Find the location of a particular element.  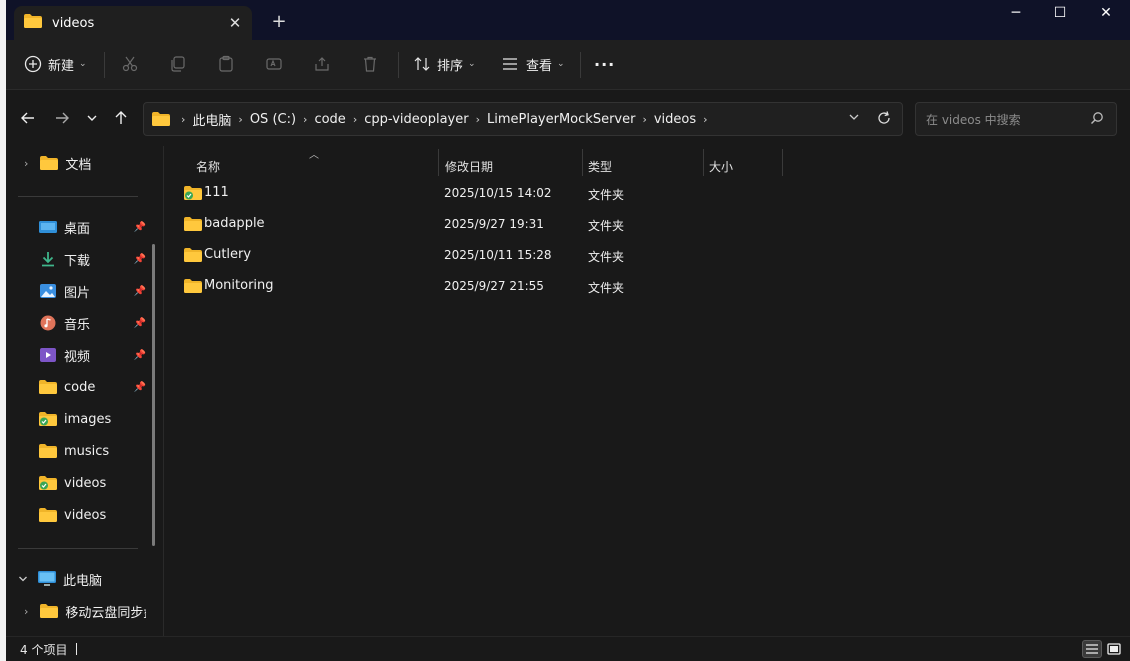

sidebar-item-videos-local: videos is located at coordinates (76, 515).